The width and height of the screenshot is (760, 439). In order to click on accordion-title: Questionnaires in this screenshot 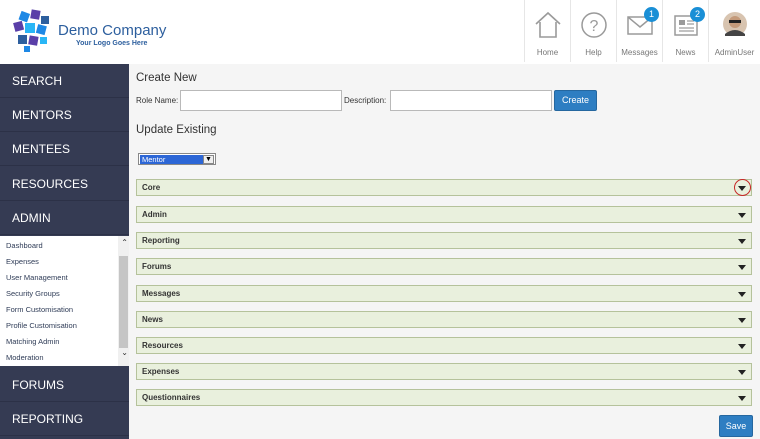, I will do `click(171, 397)`.